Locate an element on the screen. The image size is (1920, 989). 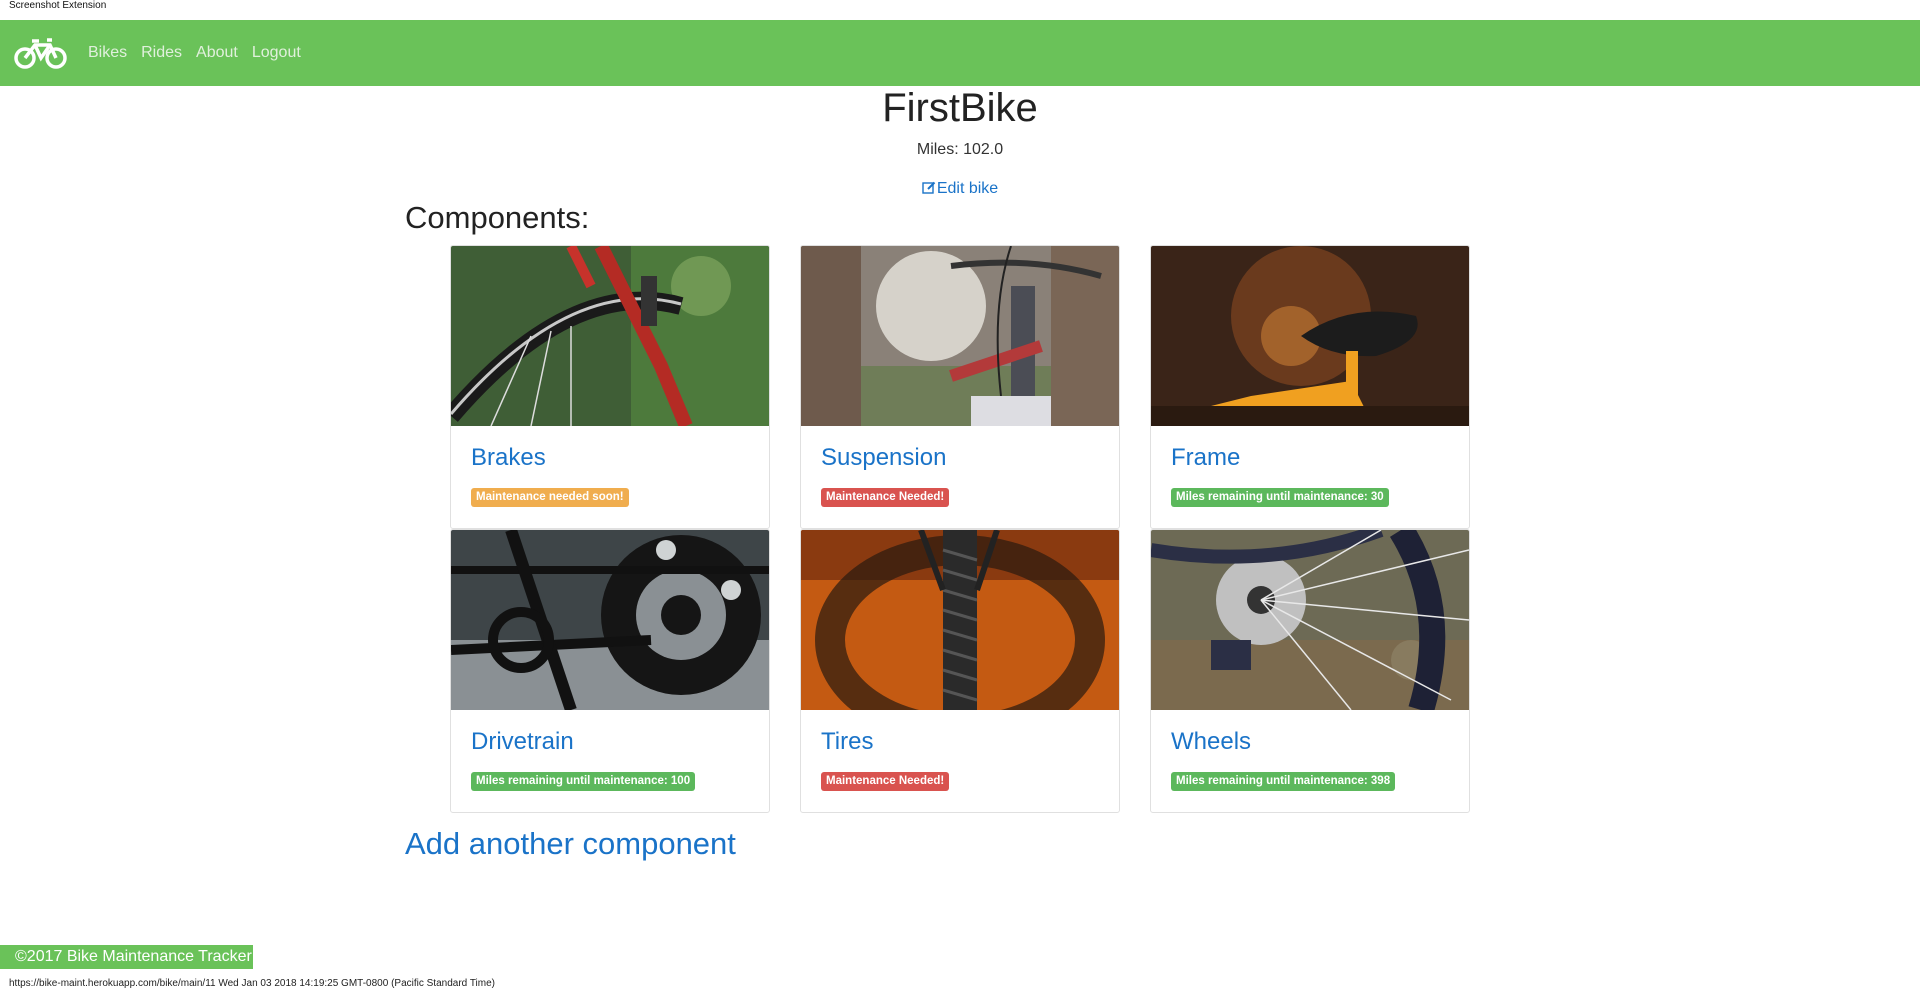
nav-rides: Rides is located at coordinates (161, 53).